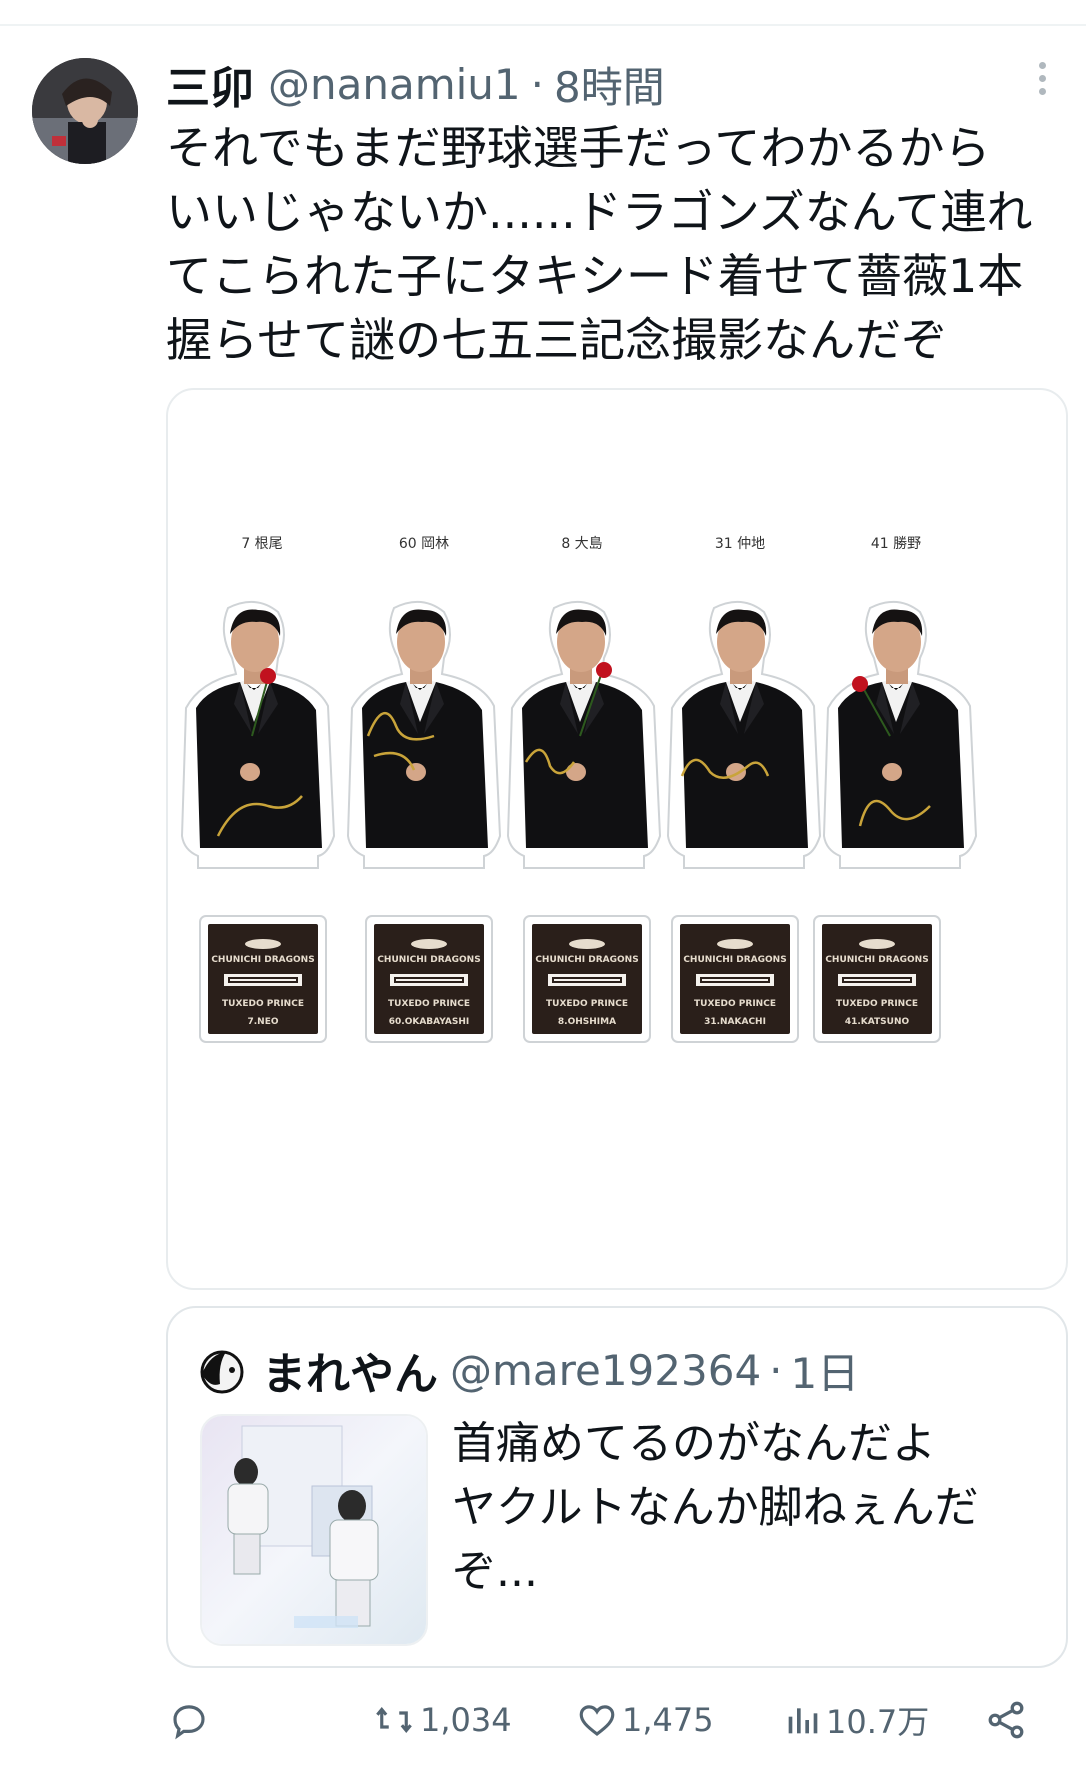 This screenshot has height=1767, width=1086. I want to click on plate-name: 7.NEO, so click(262, 1022).